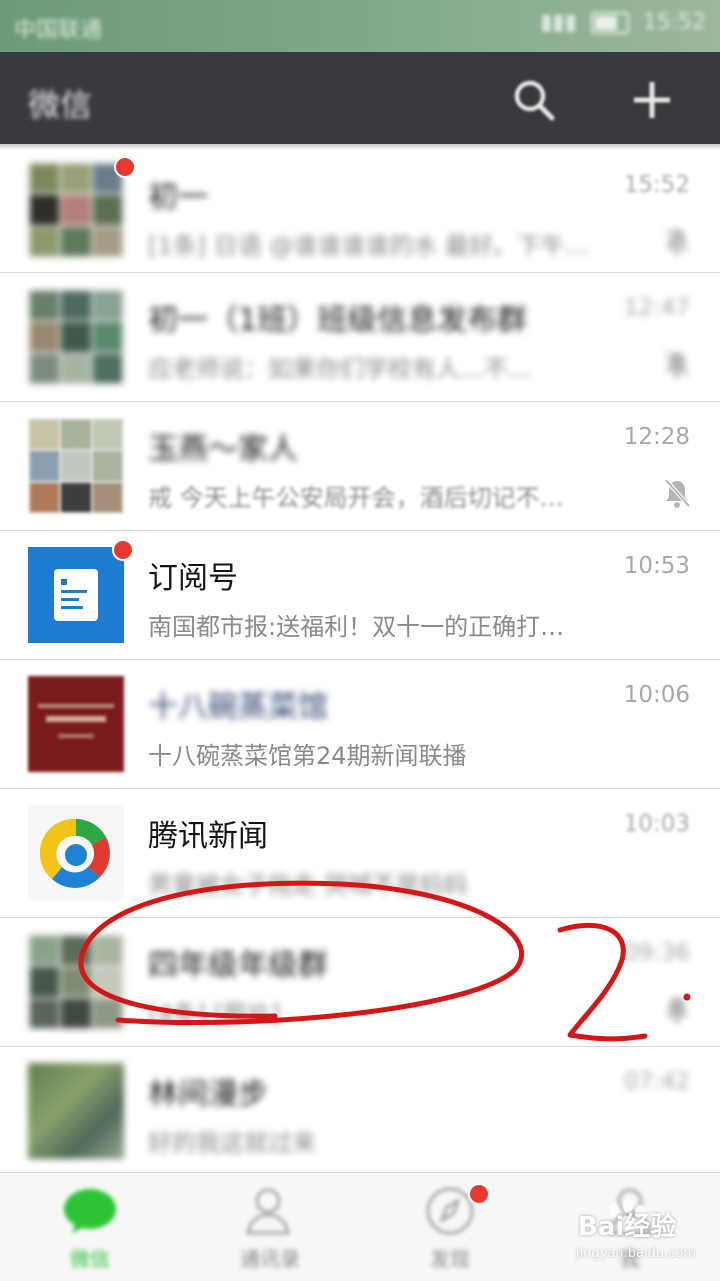  I want to click on chat-name: 四年级年级群, so click(238, 965).